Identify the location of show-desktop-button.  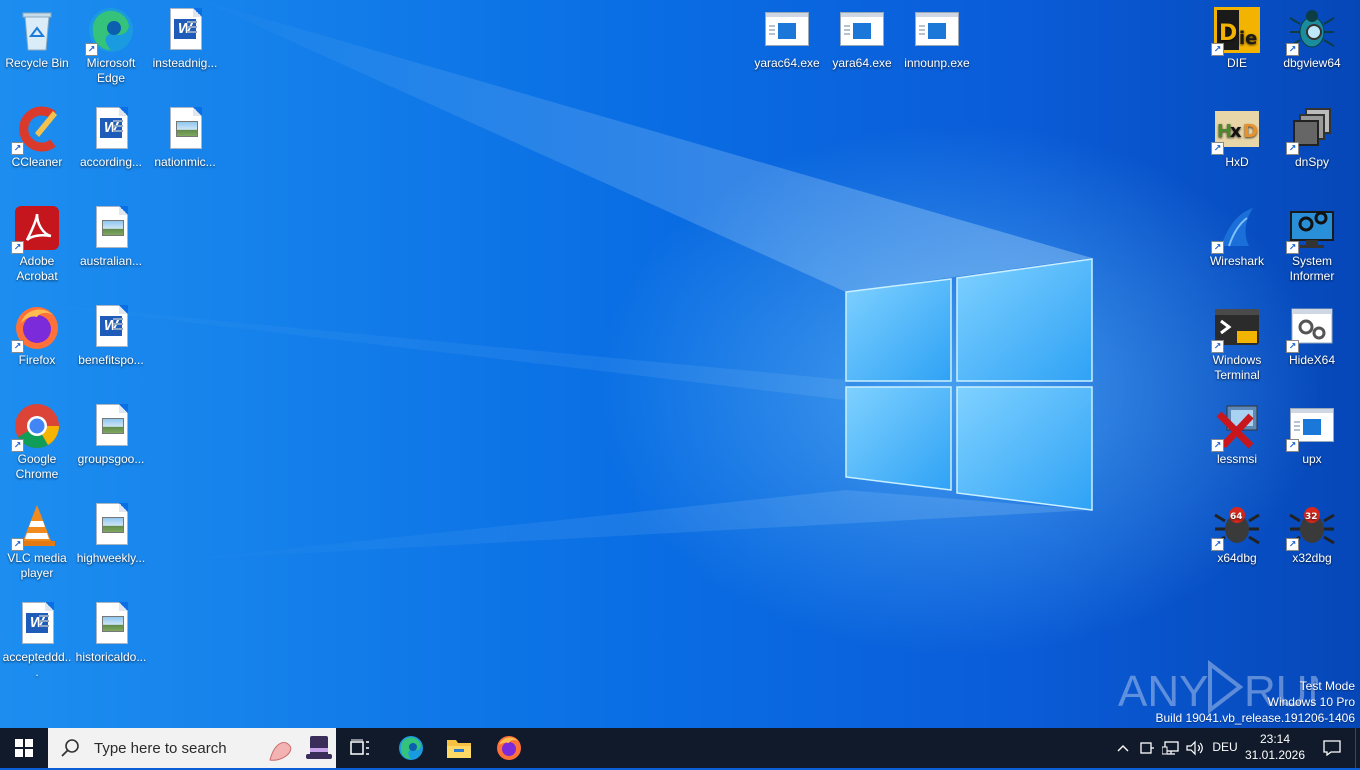
(1357, 748).